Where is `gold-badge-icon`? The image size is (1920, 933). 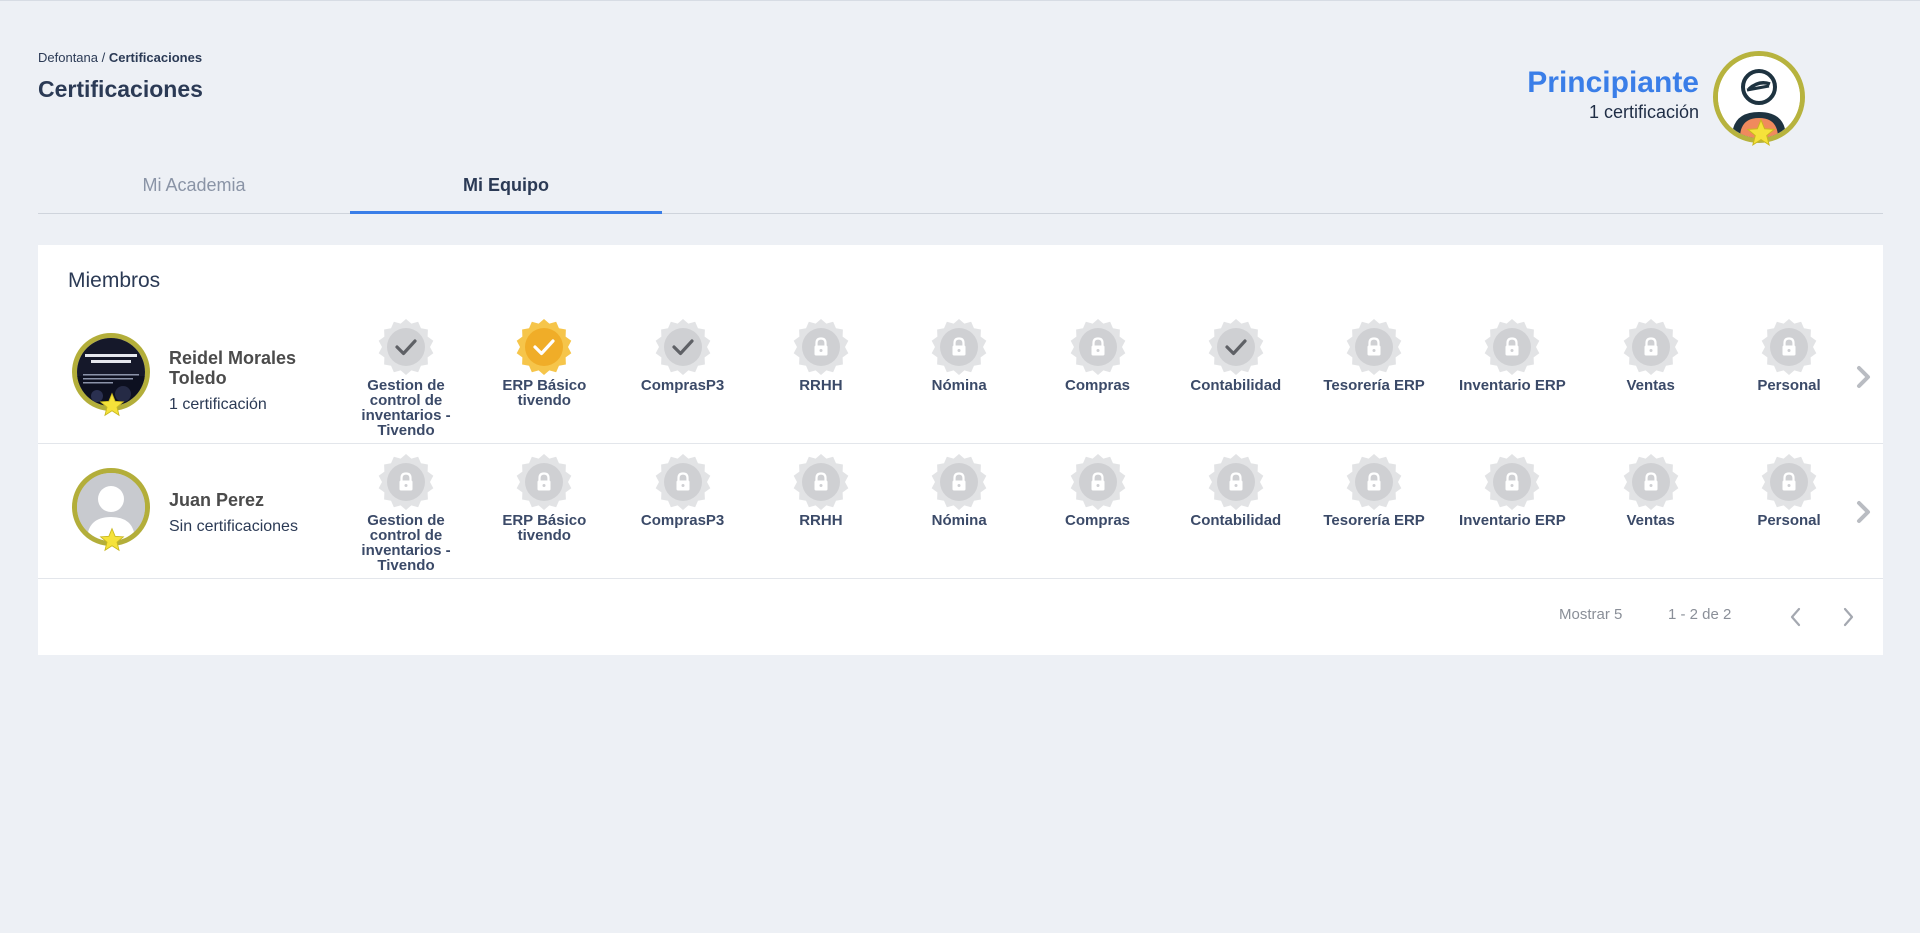 gold-badge-icon is located at coordinates (544, 347).